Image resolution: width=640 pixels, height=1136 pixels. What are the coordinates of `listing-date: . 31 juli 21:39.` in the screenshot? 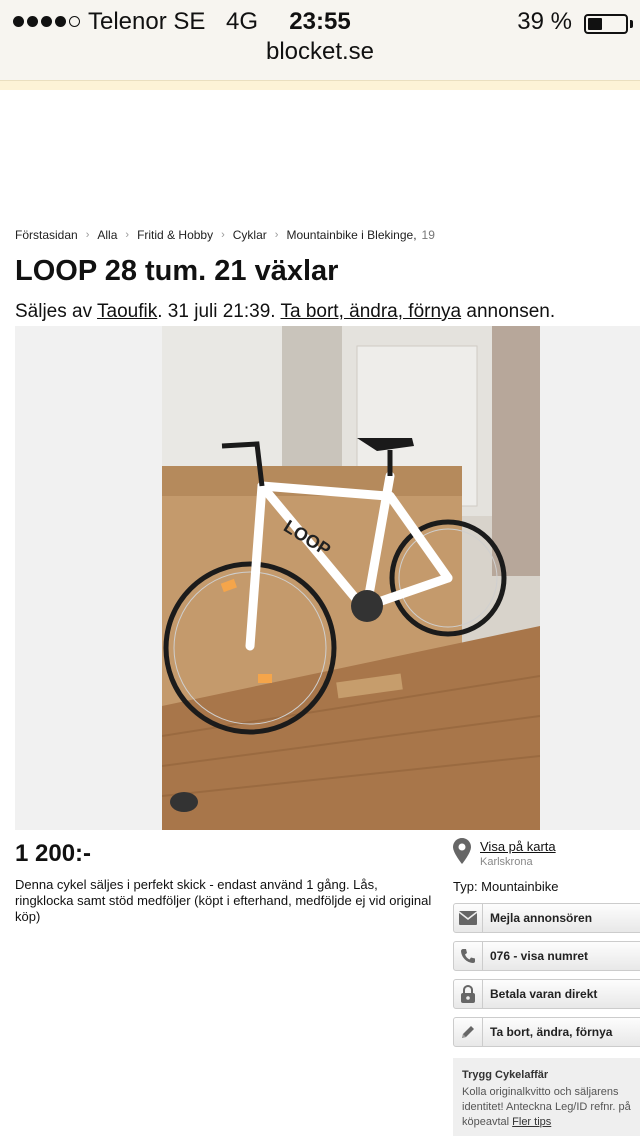 It's located at (216, 311).